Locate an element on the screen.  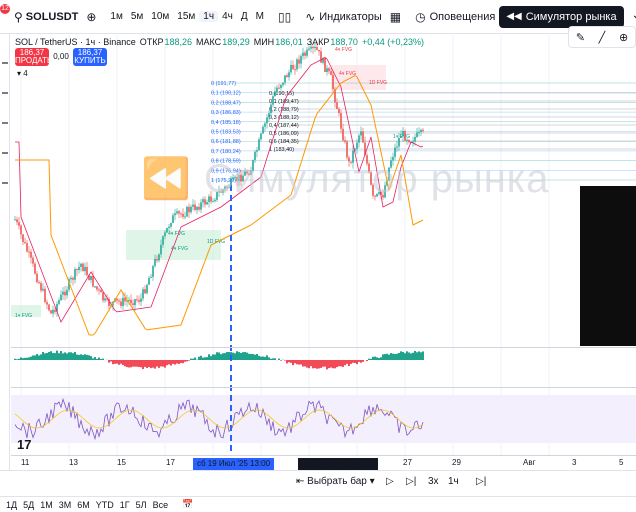
range-ytd: YTD is located at coordinates (105, 505).